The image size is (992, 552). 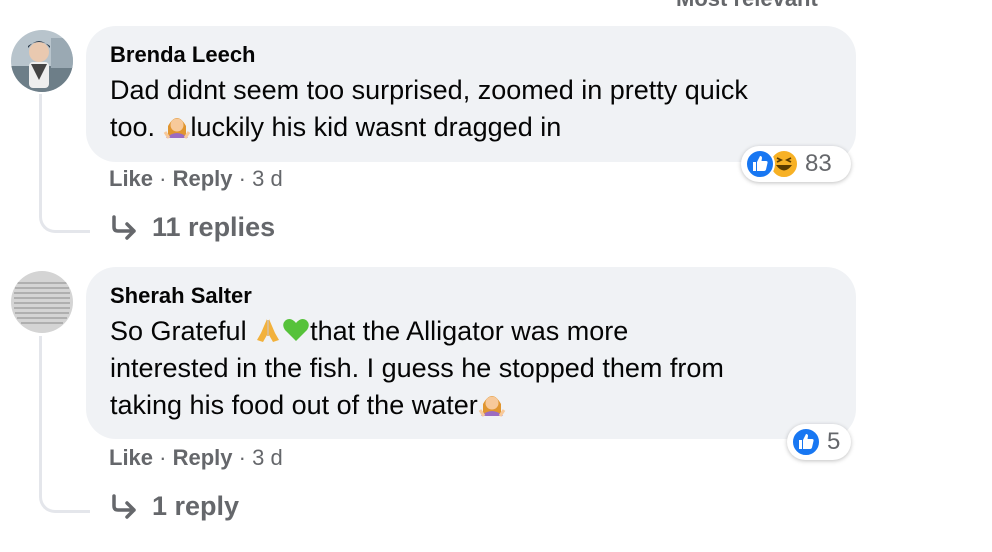 I want to click on replies-count-label: 11 replies, so click(x=213, y=227).